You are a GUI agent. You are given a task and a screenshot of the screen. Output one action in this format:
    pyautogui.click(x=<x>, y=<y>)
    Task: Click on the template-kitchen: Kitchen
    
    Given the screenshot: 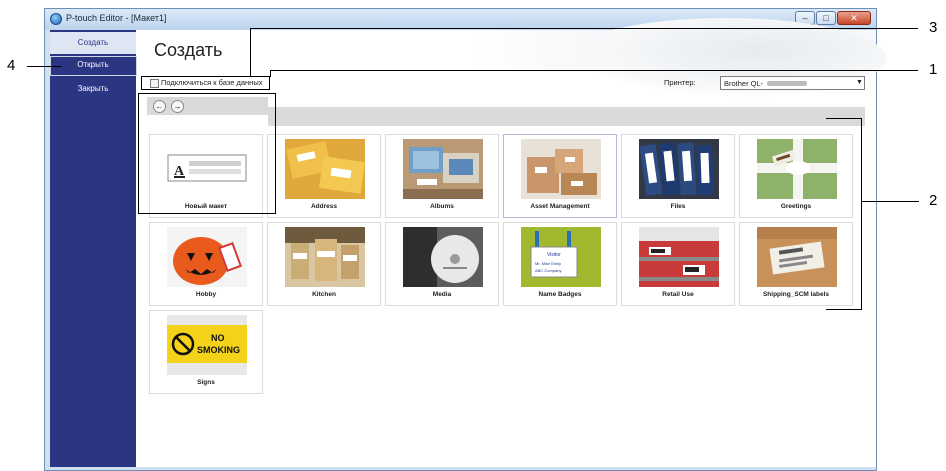 What is the action you would take?
    pyautogui.click(x=324, y=264)
    